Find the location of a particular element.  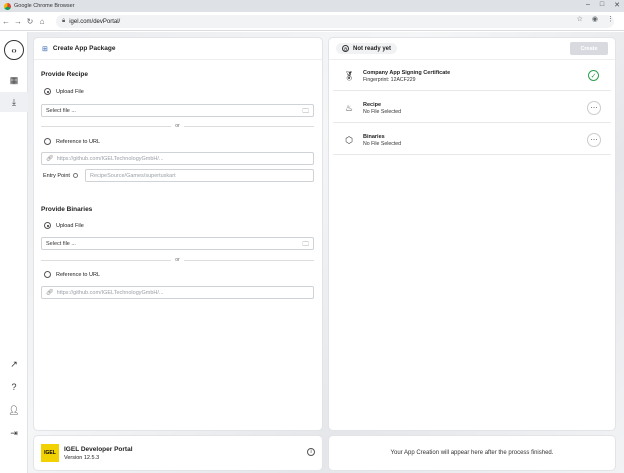

recipe-upload-radio: Upload File is located at coordinates (64, 91).